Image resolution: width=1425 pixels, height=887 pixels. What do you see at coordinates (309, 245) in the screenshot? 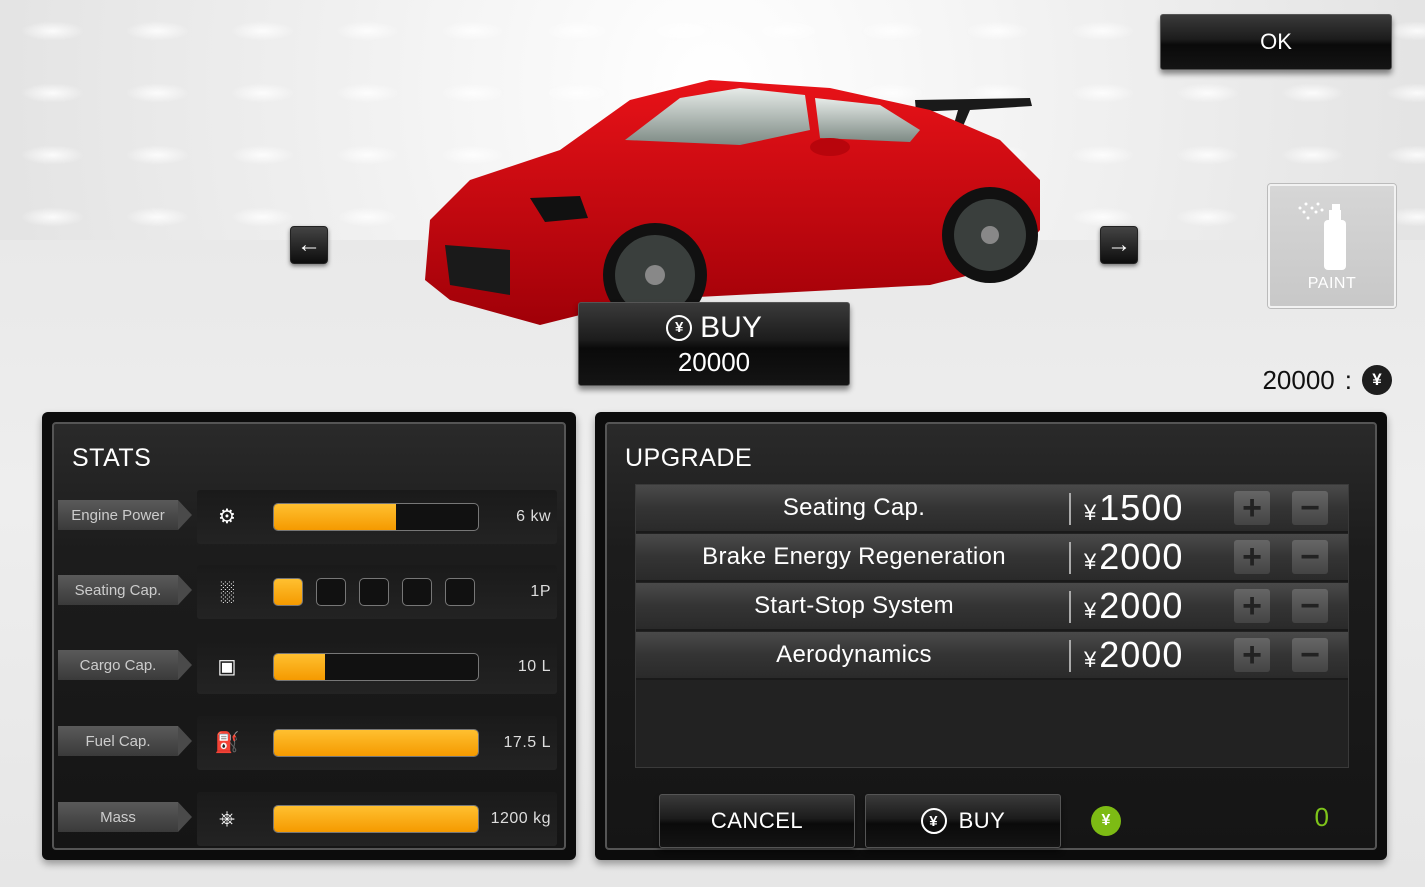
I see `previous-car-arrow-icon: ←` at bounding box center [309, 245].